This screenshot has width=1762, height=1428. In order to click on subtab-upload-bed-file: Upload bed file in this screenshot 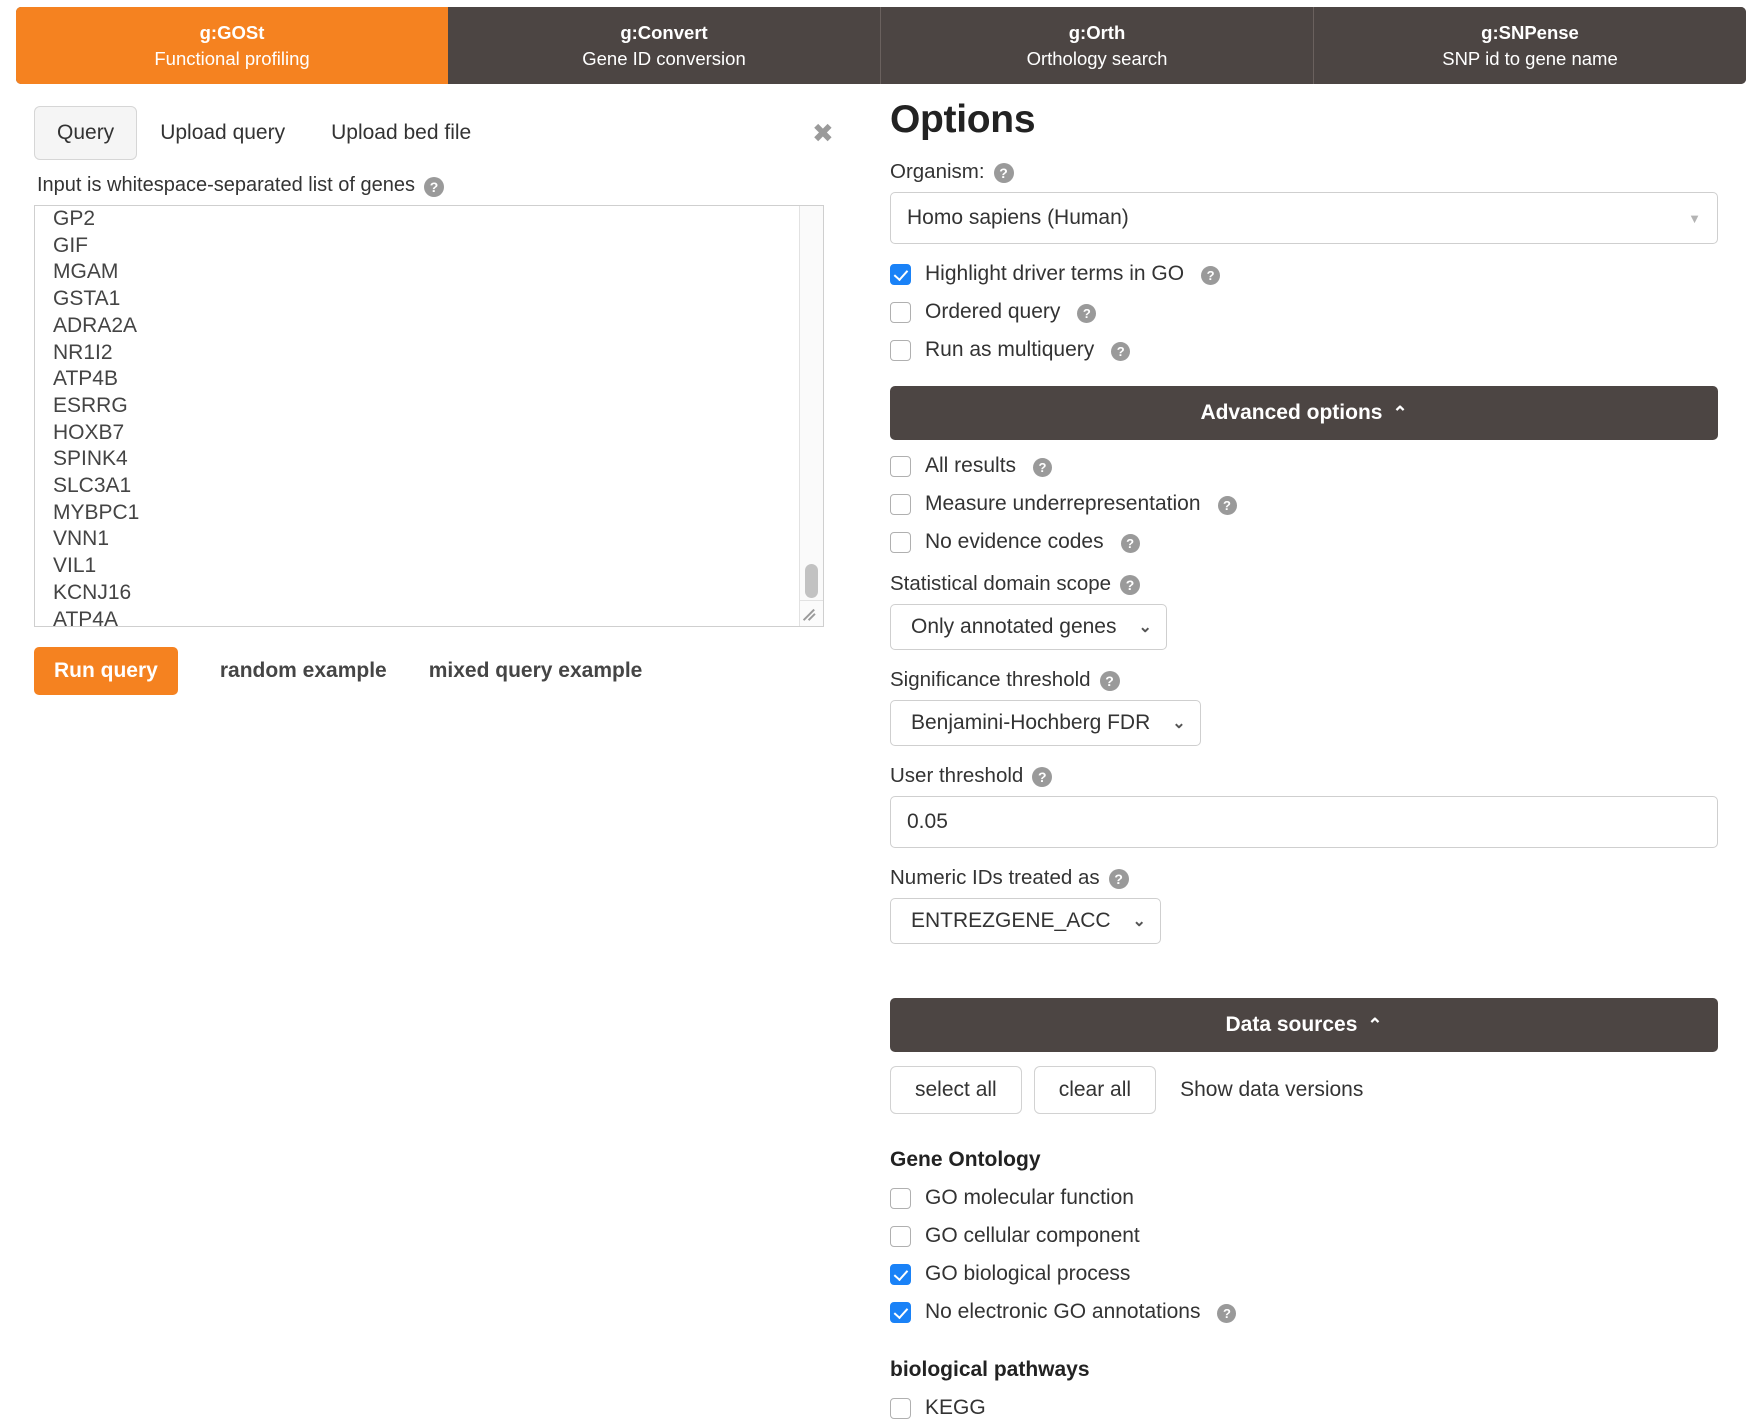, I will do `click(401, 133)`.